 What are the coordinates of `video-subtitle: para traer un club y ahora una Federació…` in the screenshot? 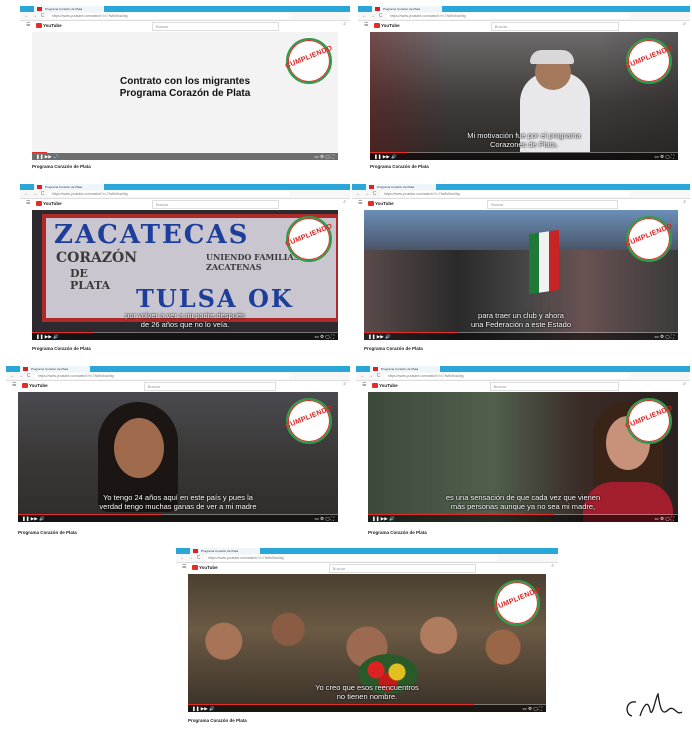 It's located at (521, 320).